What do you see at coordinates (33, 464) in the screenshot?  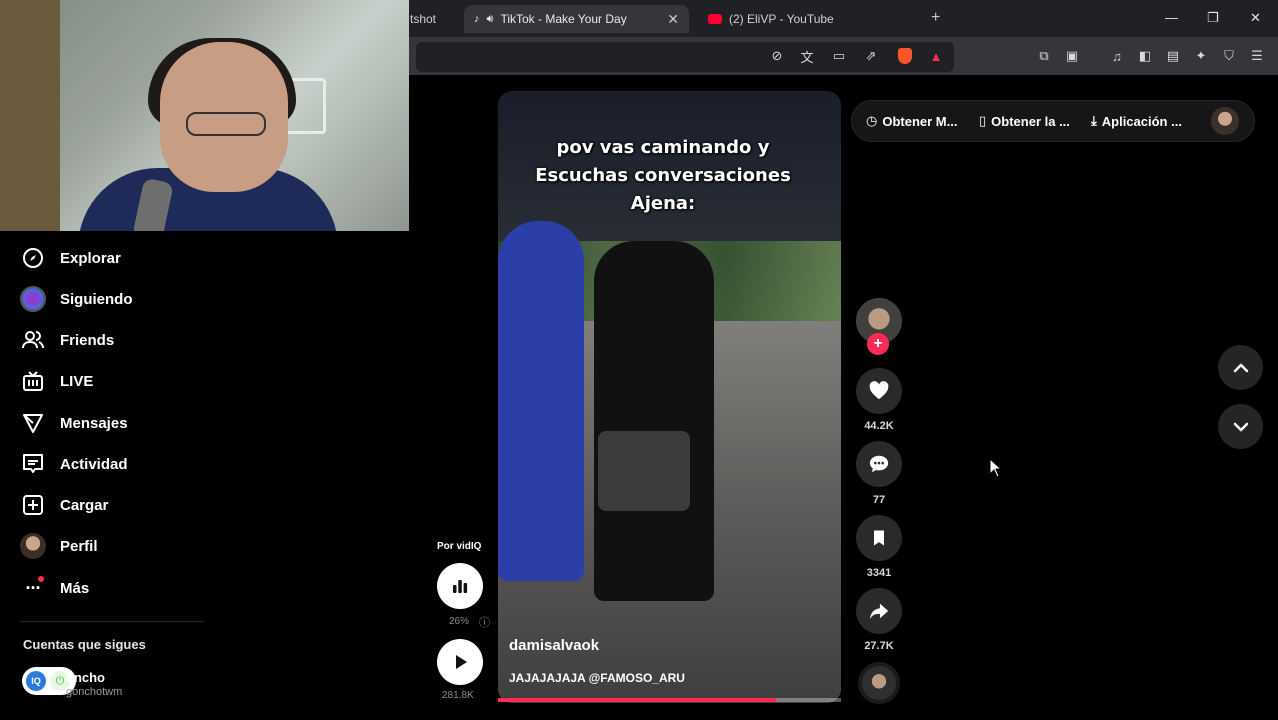 I see `activity-icon` at bounding box center [33, 464].